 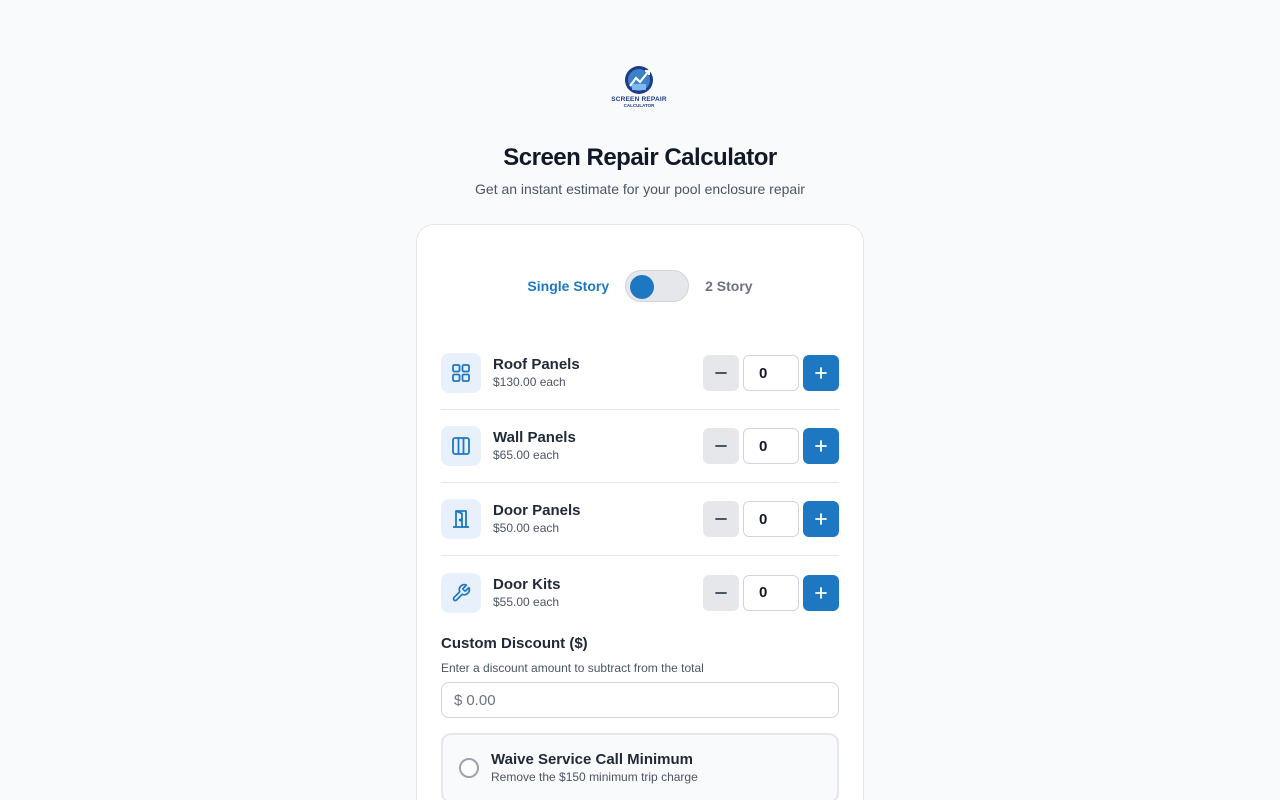 What do you see at coordinates (469, 768) in the screenshot?
I see `waive-checkbox` at bounding box center [469, 768].